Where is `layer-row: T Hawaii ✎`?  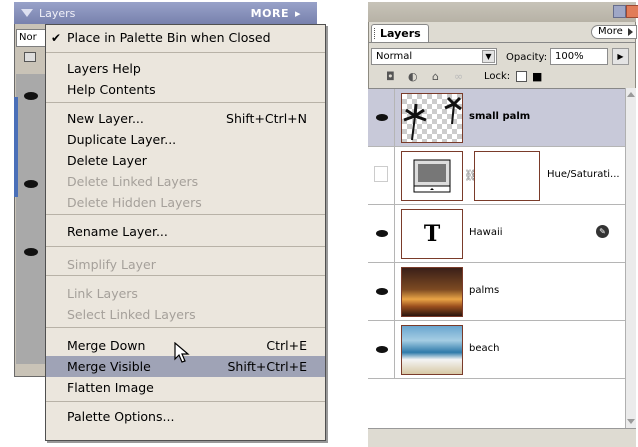
layer-row: T Hawaii ✎ is located at coordinates (496, 234).